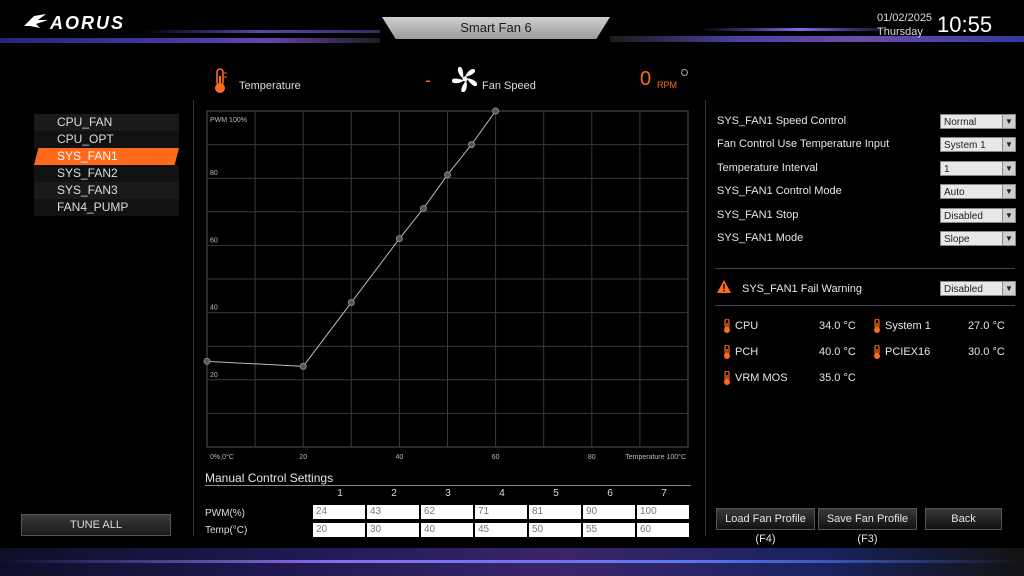 The image size is (1024, 576). I want to click on monitor-value: 35.0 °C, so click(837, 378).